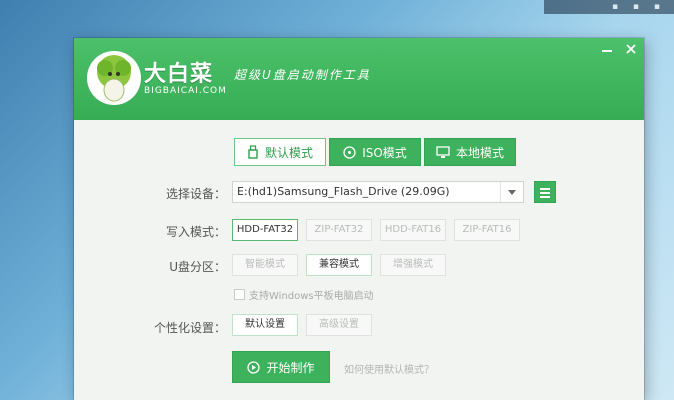  What do you see at coordinates (253, 152) in the screenshot?
I see `usb-drive-icon` at bounding box center [253, 152].